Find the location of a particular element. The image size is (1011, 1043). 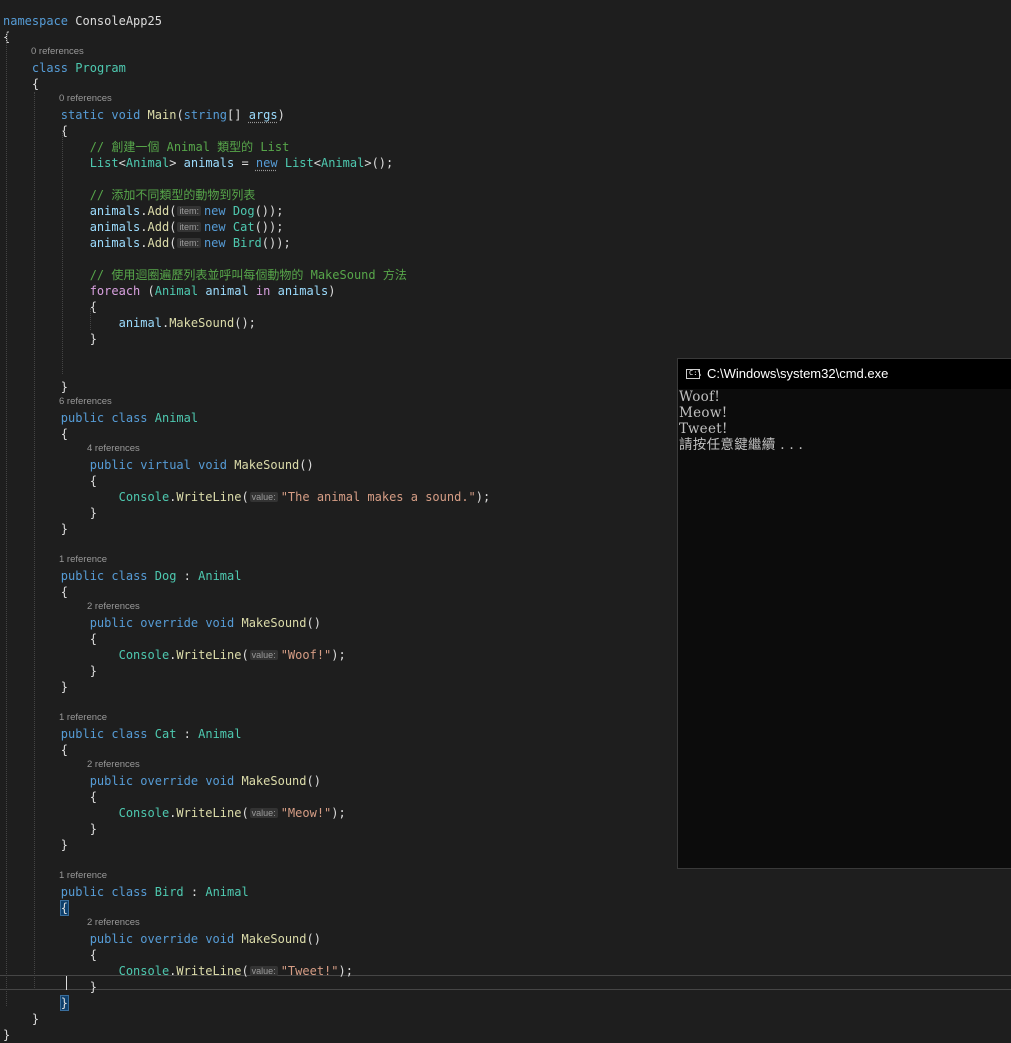

code-line: animals.Add(item: new Dog()); is located at coordinates (143, 211).